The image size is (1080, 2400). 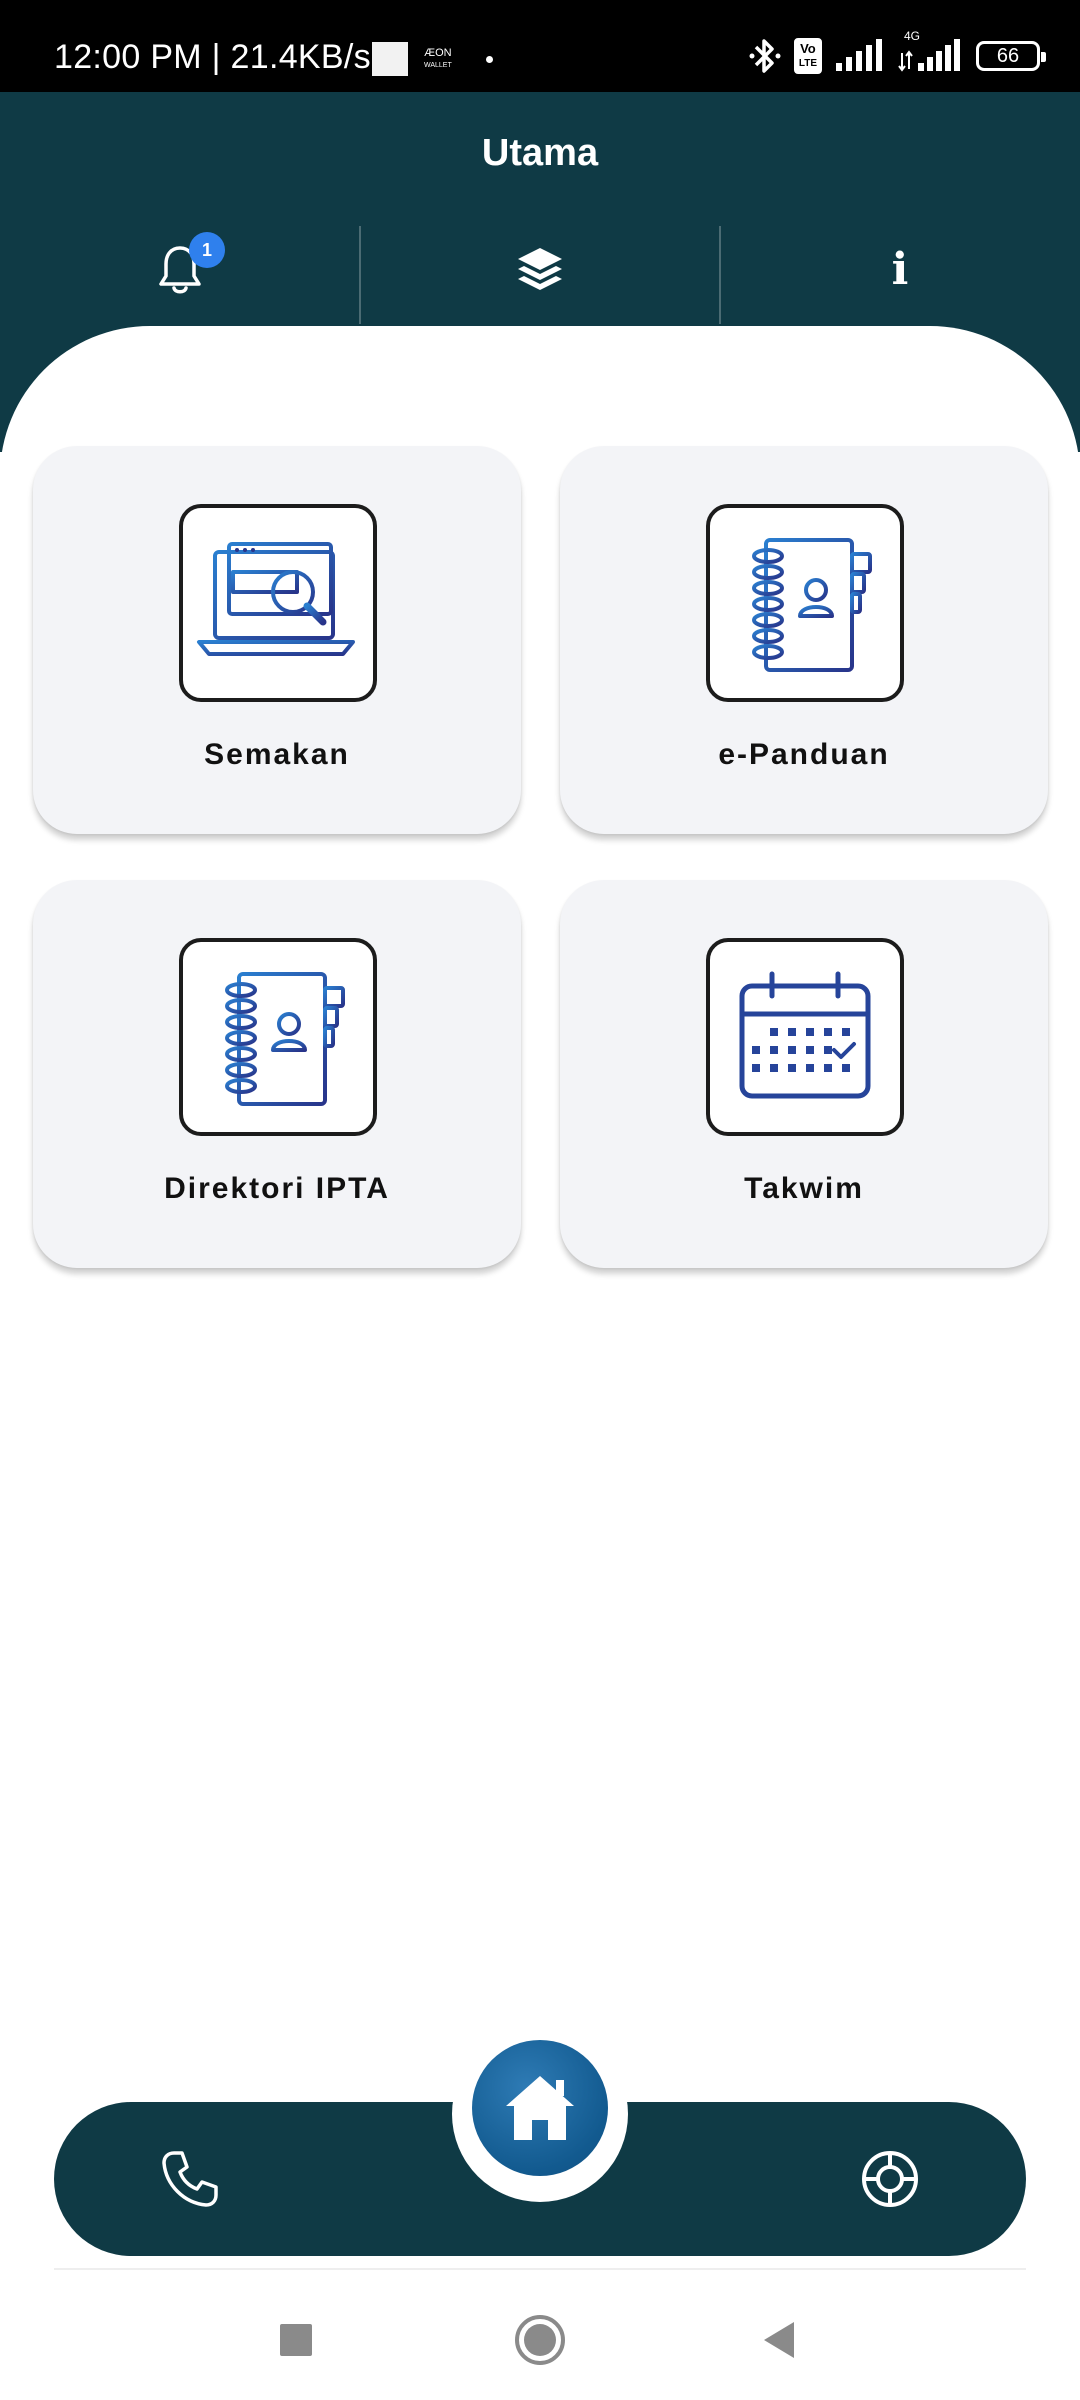 I want to click on card-e-panduan: e-Panduan, so click(x=804, y=640).